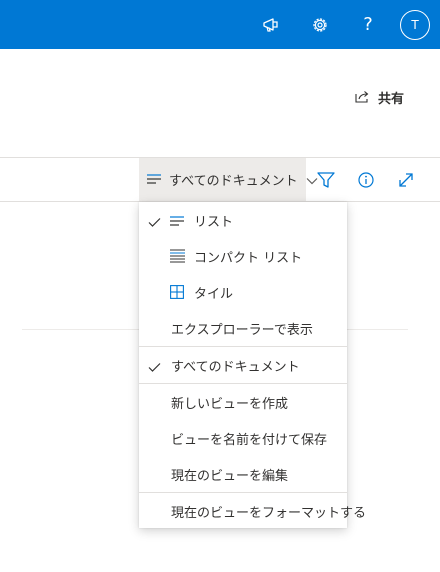 Image resolution: width=440 pixels, height=572 pixels. What do you see at coordinates (243, 220) in the screenshot?
I see `menu-item-list: リスト` at bounding box center [243, 220].